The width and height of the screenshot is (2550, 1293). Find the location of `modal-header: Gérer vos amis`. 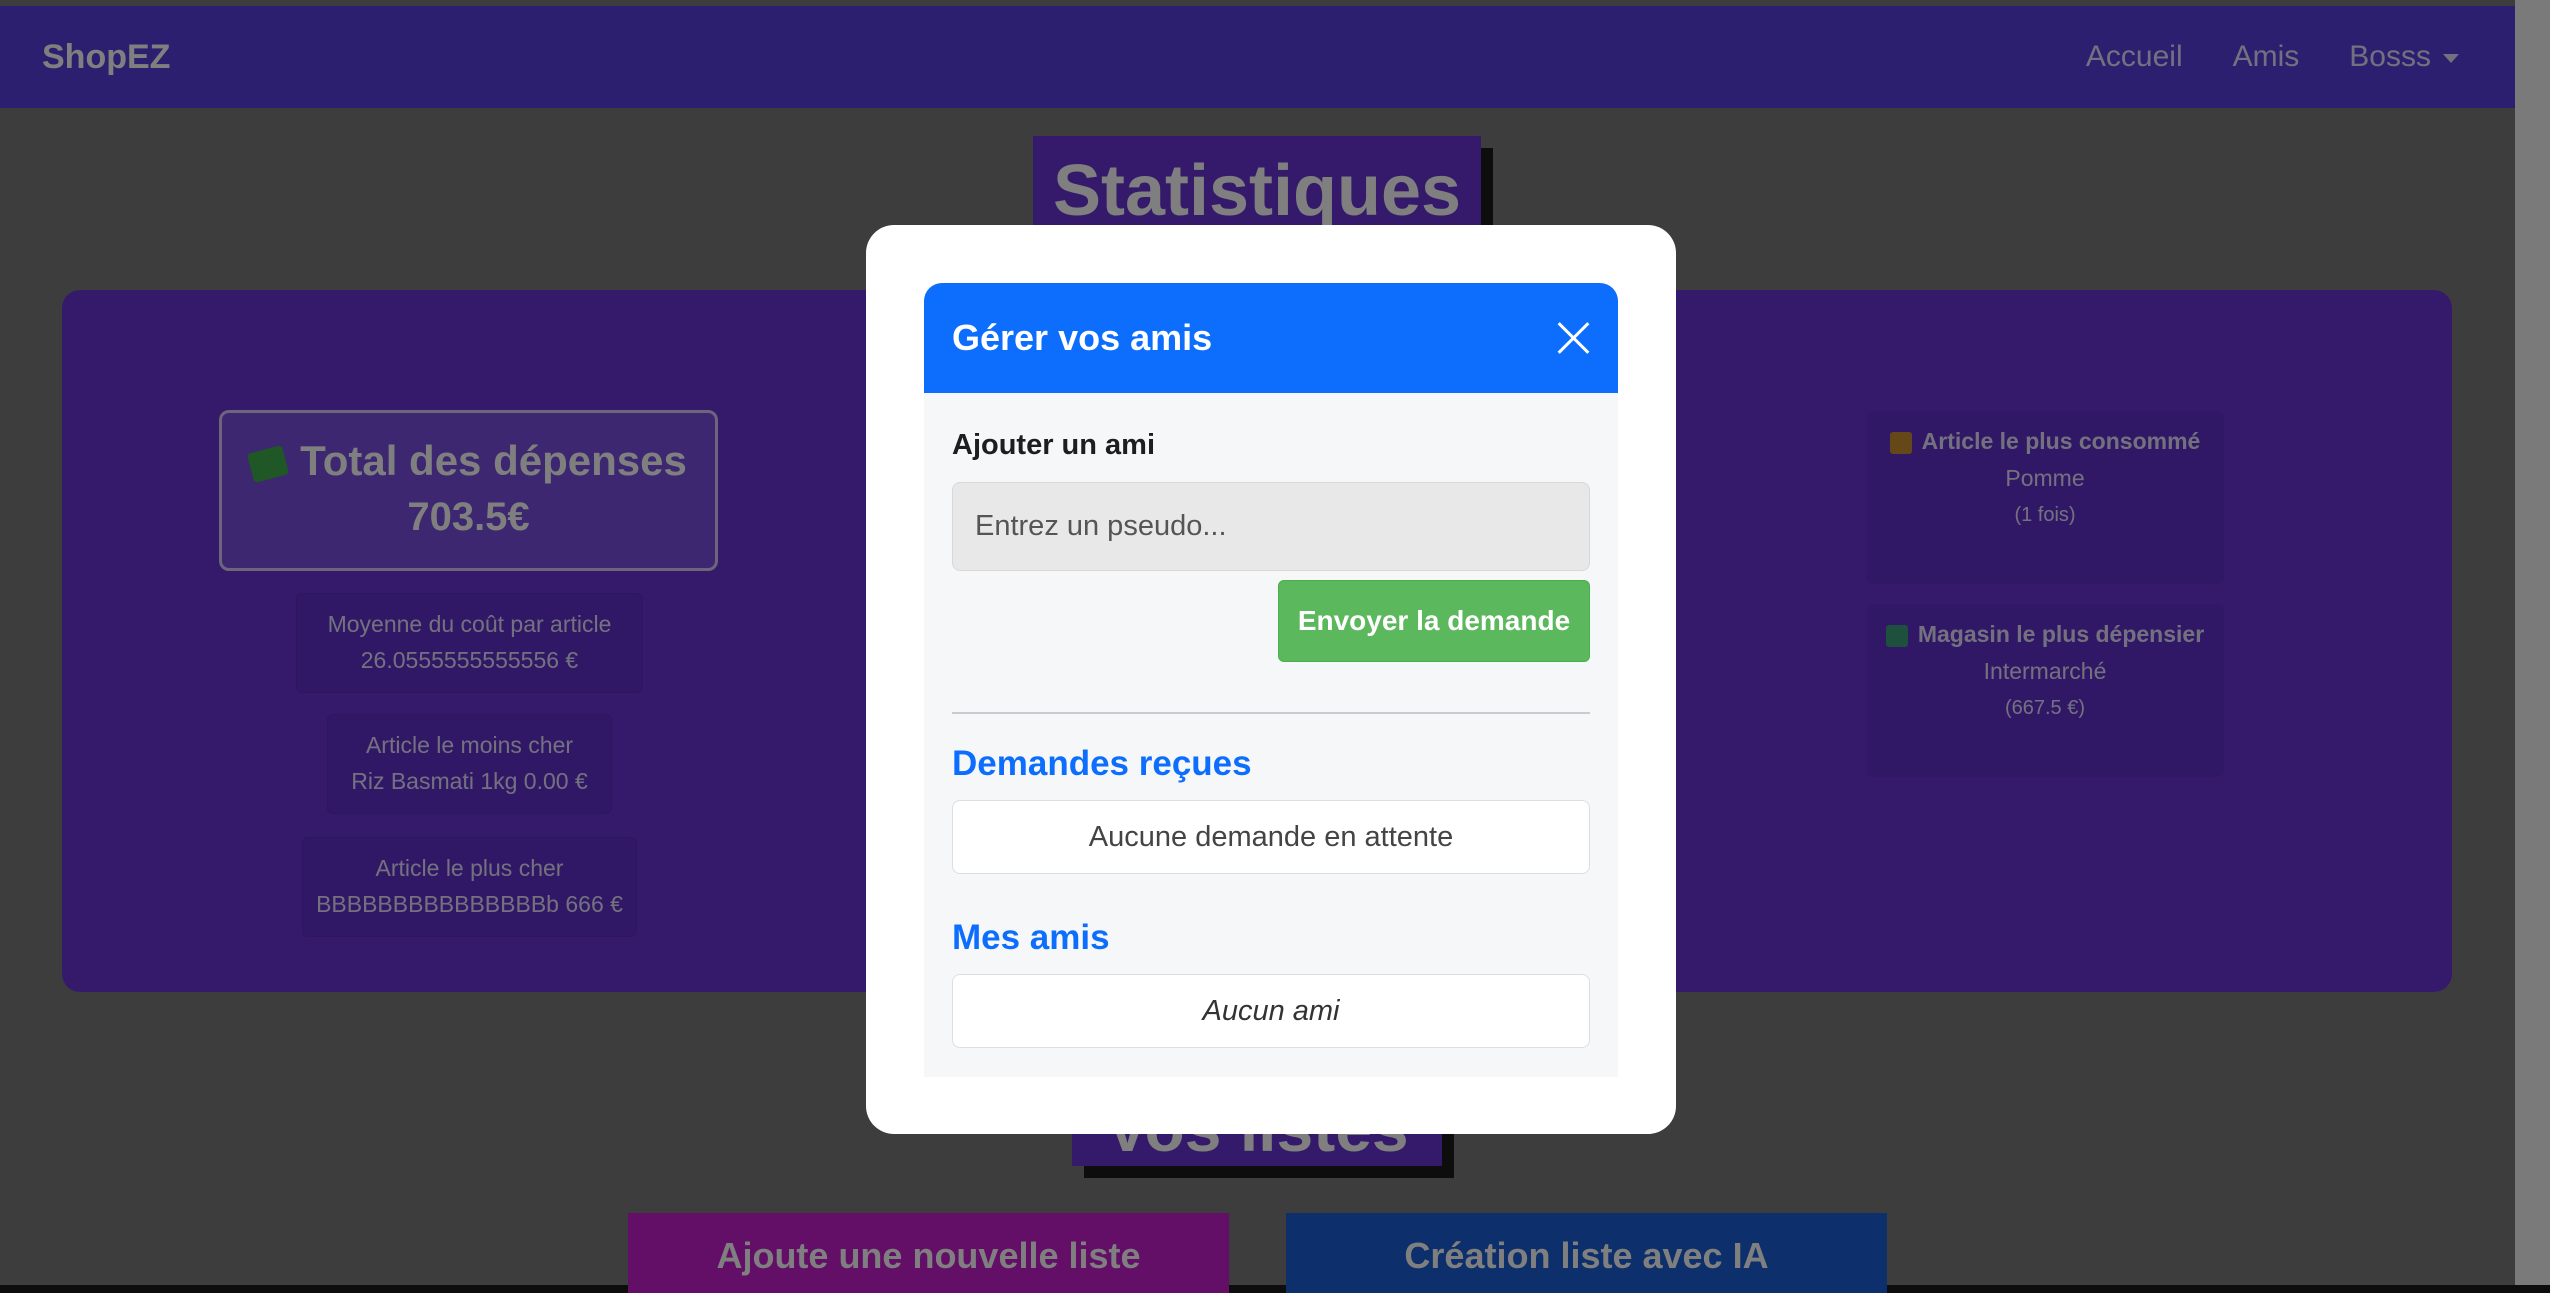

modal-header: Gérer vos amis is located at coordinates (1271, 338).